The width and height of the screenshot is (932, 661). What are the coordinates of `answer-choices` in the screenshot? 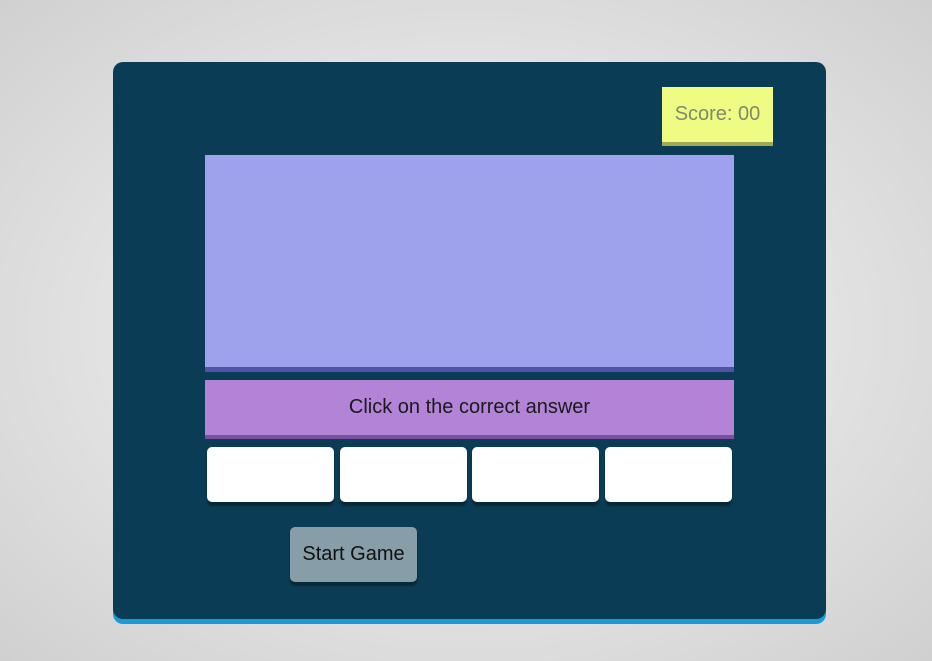 It's located at (469, 474).